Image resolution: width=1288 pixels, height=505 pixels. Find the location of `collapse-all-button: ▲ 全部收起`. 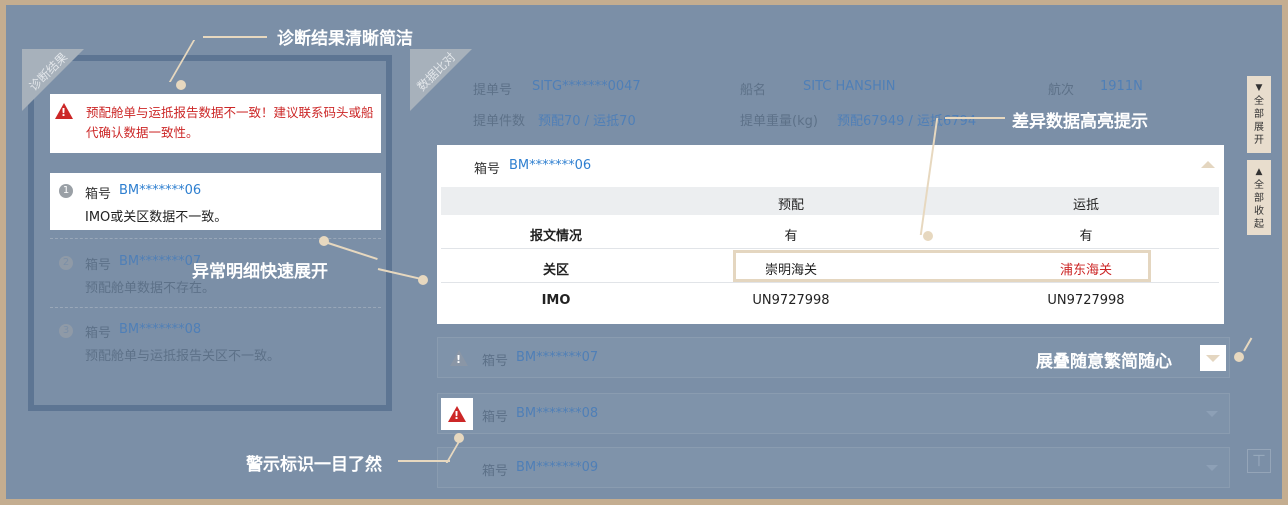

collapse-all-button: ▲ 全部收起 is located at coordinates (1259, 197).